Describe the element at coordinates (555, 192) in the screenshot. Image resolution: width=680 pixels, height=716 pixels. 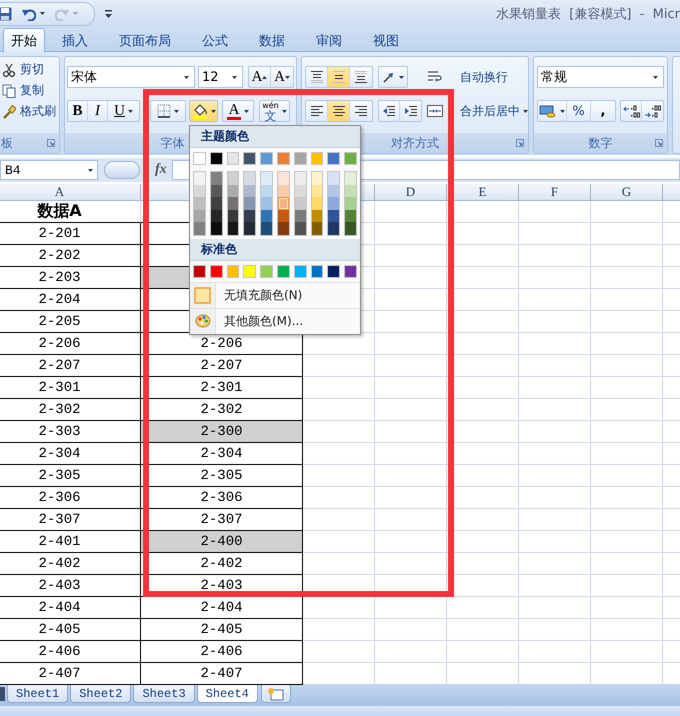
I see `column-header: F` at that location.